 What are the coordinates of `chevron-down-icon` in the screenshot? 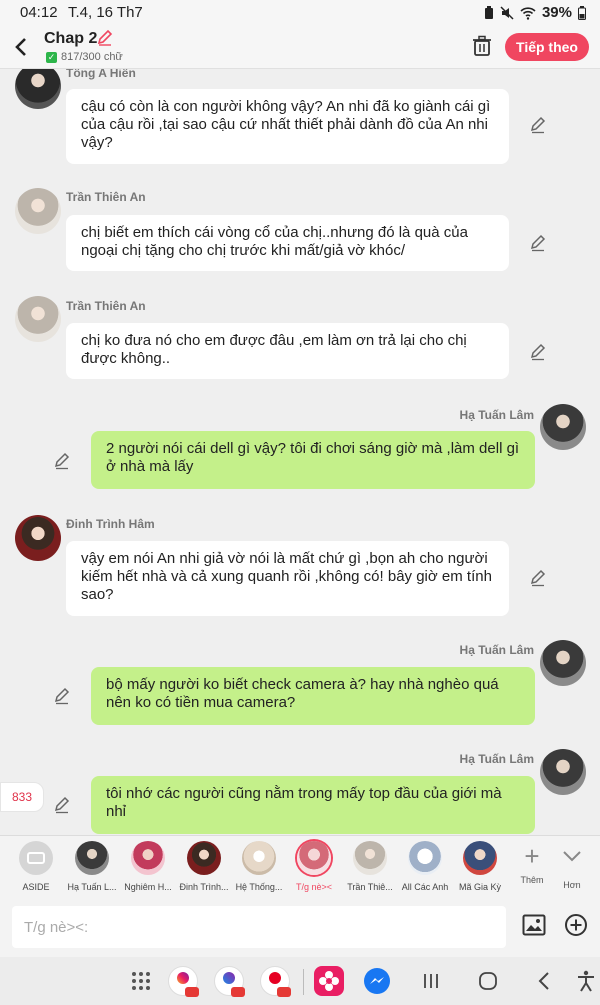 It's located at (572, 856).